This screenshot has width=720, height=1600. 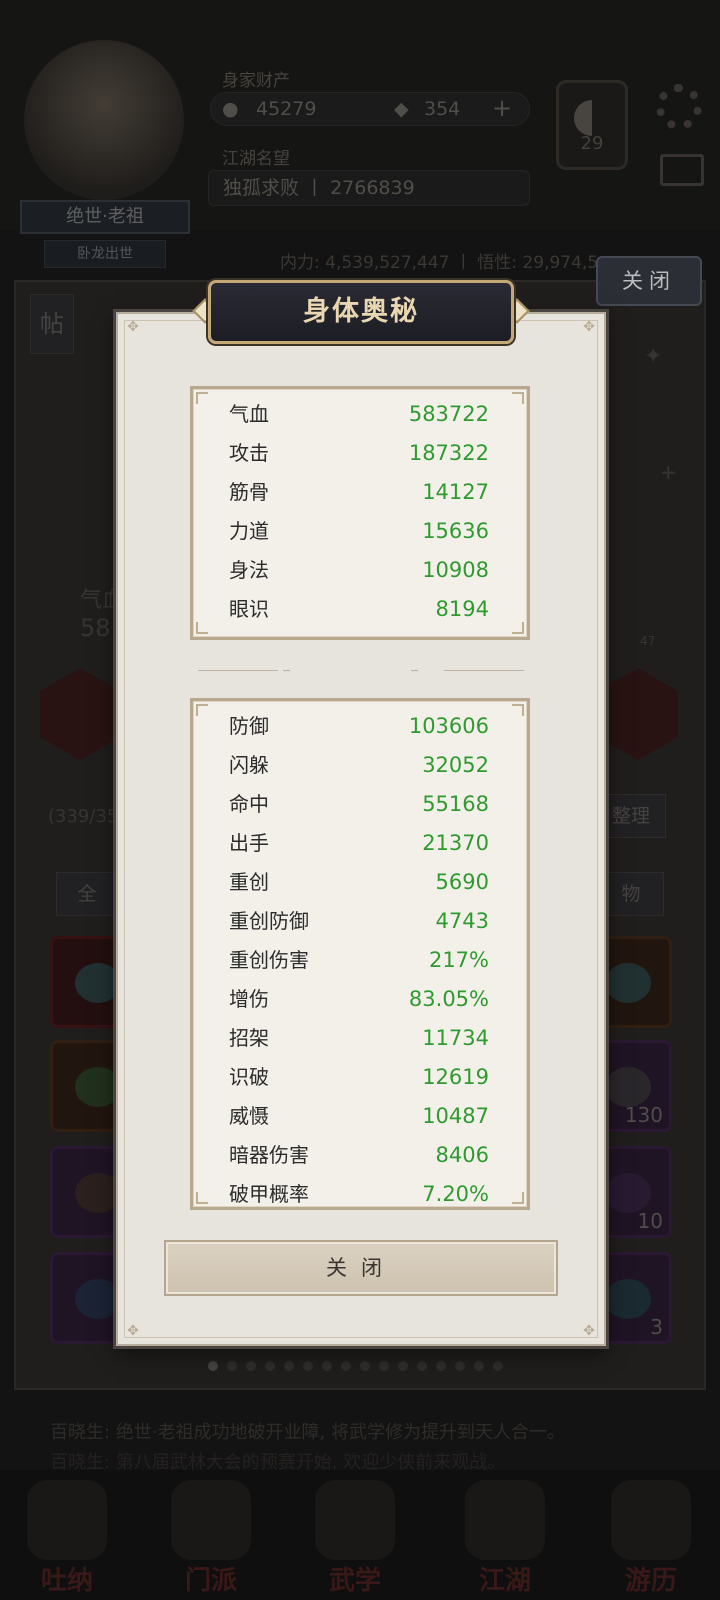 I want to click on stat-value: 103606, so click(x=448, y=726).